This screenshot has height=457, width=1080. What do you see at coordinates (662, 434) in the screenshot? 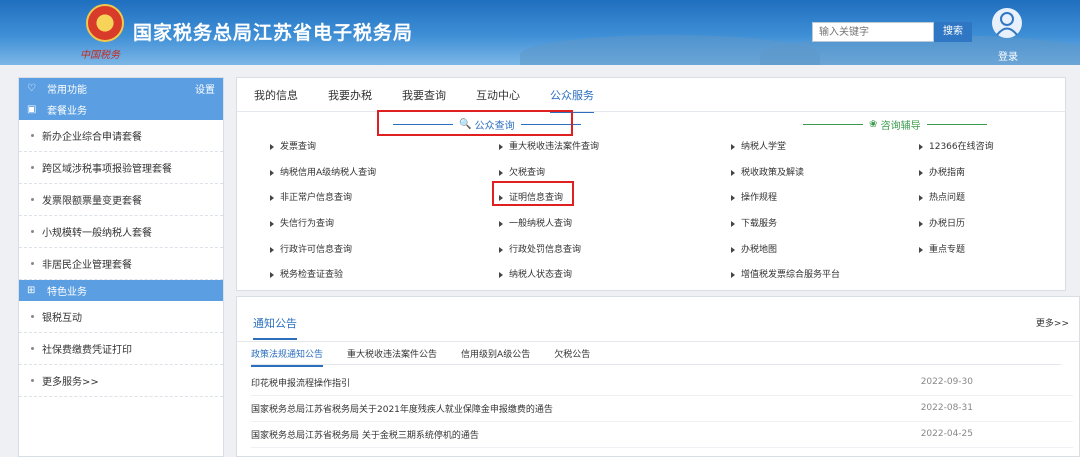
I see `notice-row: 国家税务总局江苏省税务局 关于金税三期系统停机的通告 2022-04-25` at bounding box center [662, 434].